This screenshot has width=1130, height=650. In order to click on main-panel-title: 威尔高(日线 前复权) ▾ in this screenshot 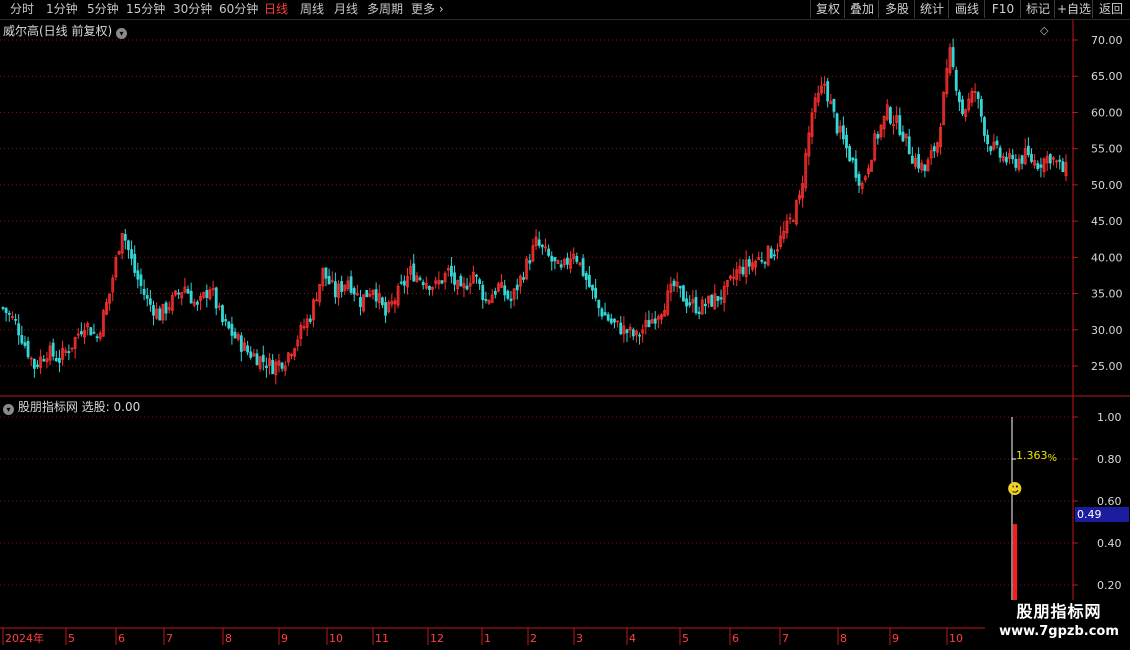, I will do `click(65, 30)`.